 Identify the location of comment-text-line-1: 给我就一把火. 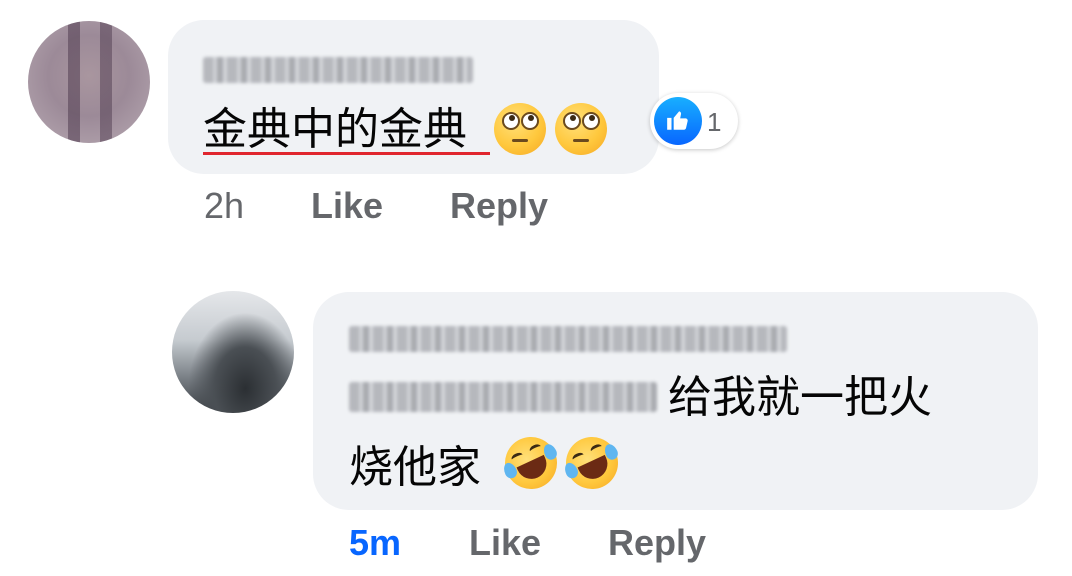
(800, 397).